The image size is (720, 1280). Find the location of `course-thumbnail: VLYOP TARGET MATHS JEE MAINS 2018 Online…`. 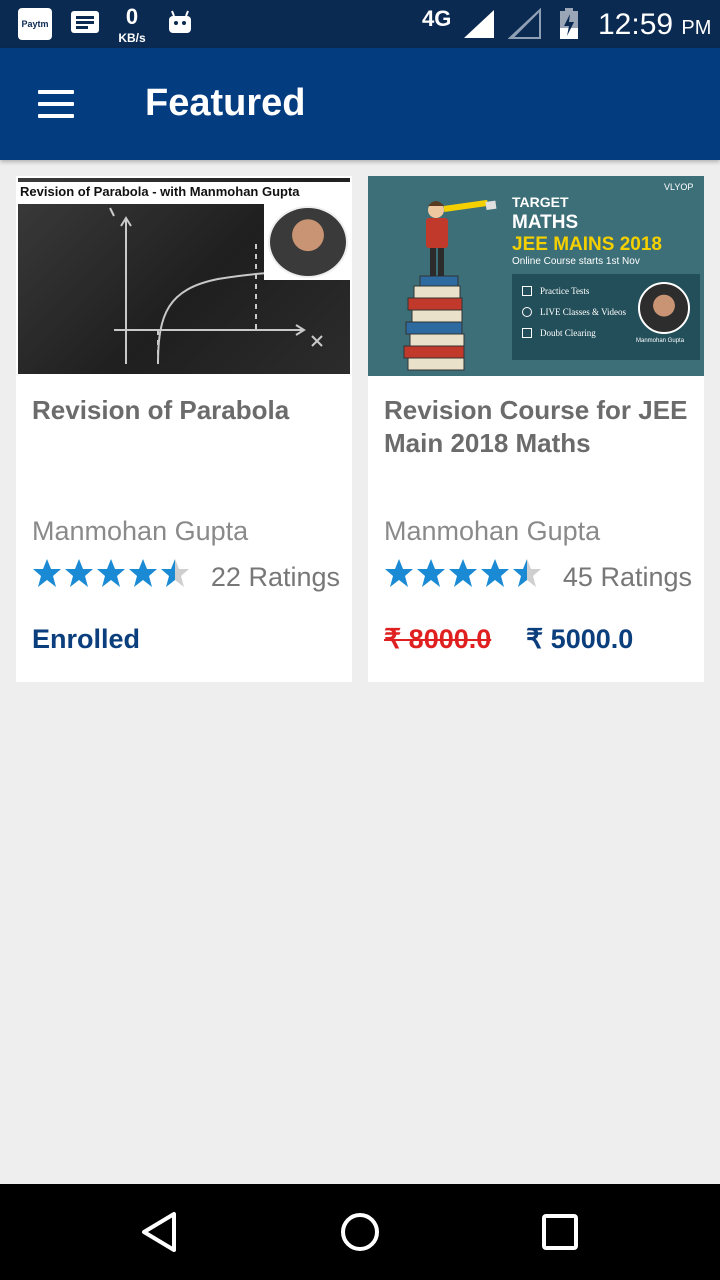

course-thumbnail: VLYOP TARGET MATHS JEE MAINS 2018 Online… is located at coordinates (536, 276).